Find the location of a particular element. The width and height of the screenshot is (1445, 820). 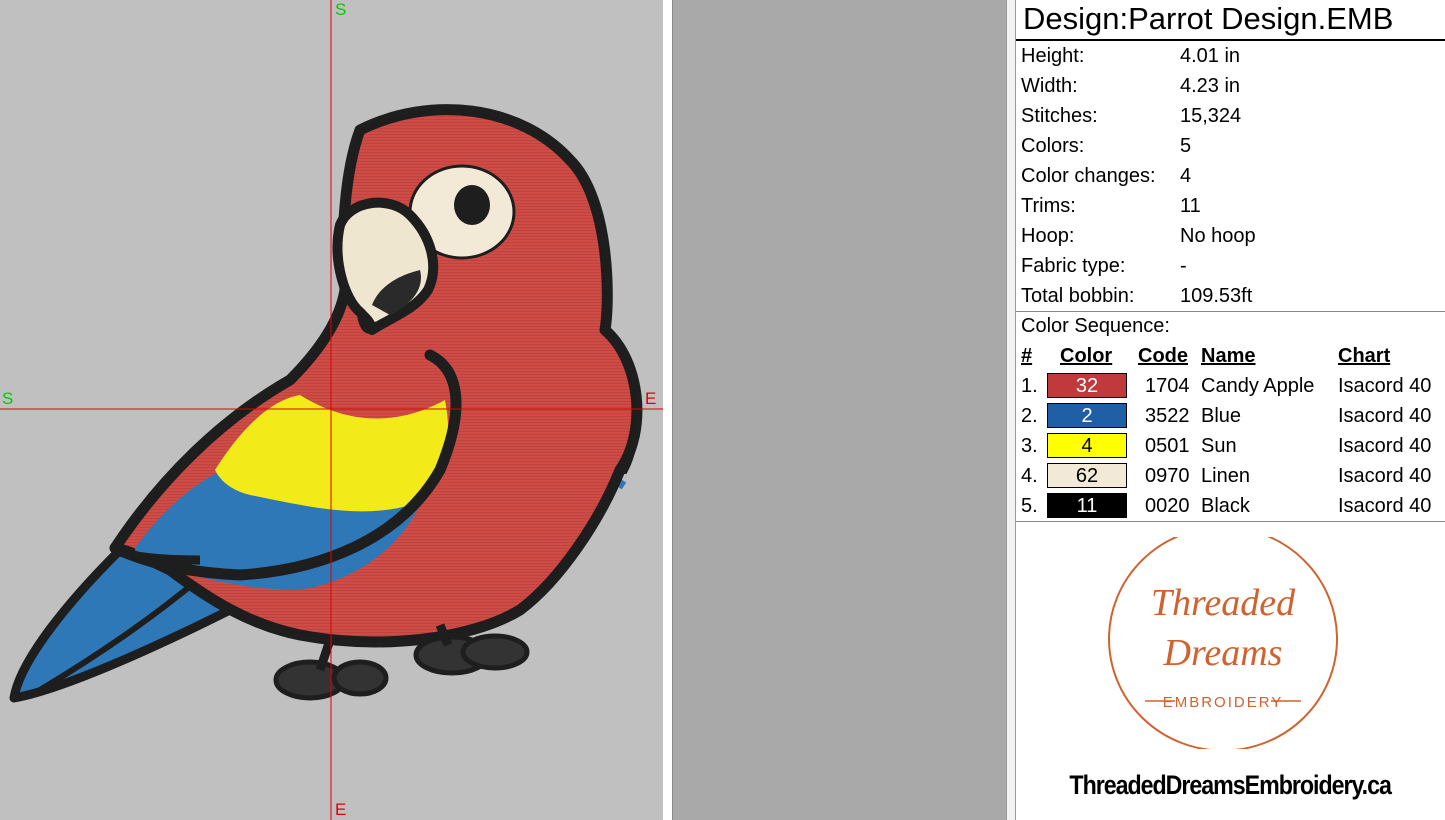

property-value-height: 4.01 in is located at coordinates (1210, 56).